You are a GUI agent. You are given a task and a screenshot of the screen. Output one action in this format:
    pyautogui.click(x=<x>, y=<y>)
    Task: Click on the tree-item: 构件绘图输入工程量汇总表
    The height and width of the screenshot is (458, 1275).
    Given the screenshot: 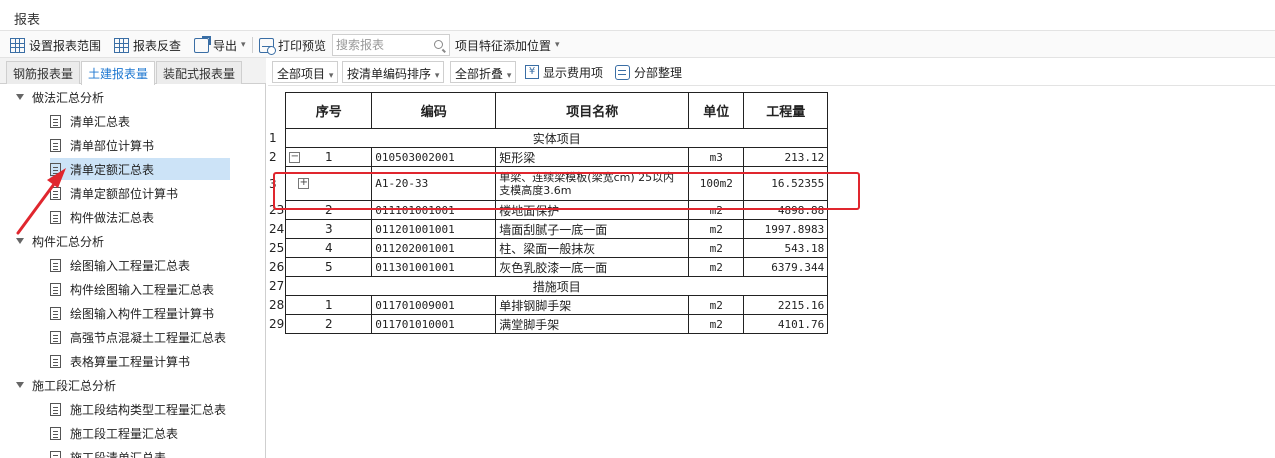 What is the action you would take?
    pyautogui.click(x=132, y=289)
    